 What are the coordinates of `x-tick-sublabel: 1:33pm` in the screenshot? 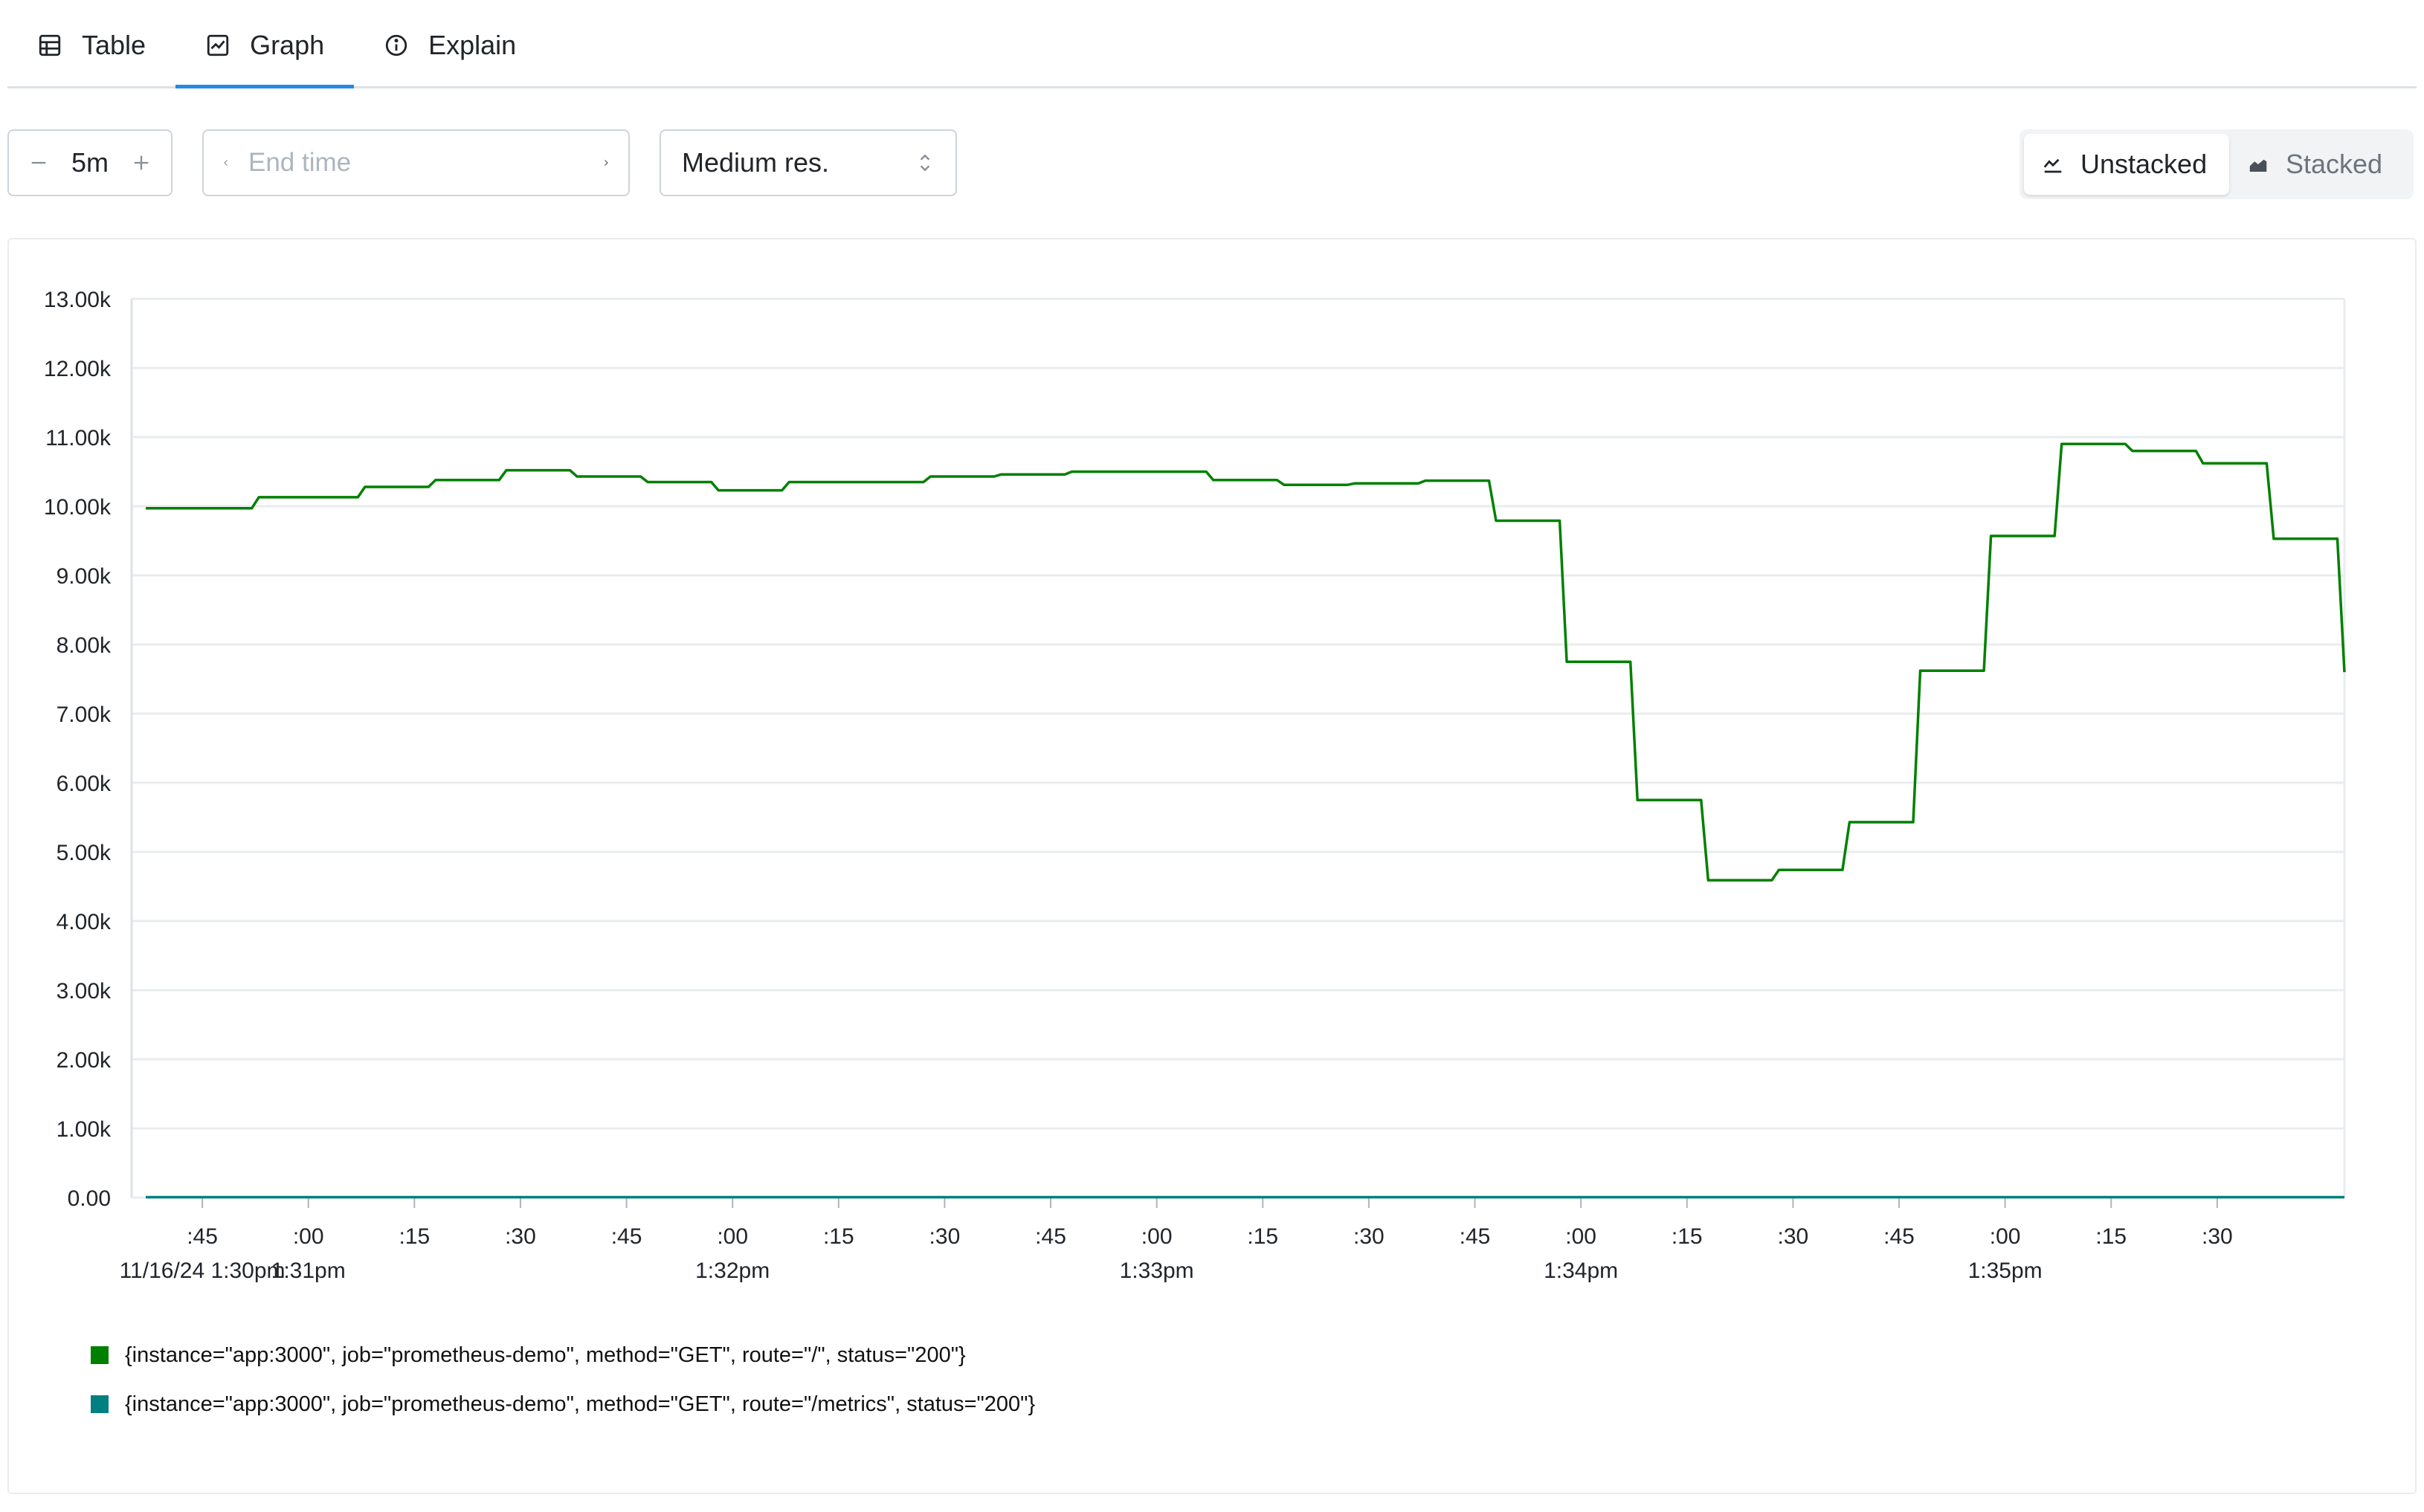 It's located at (1157, 1271).